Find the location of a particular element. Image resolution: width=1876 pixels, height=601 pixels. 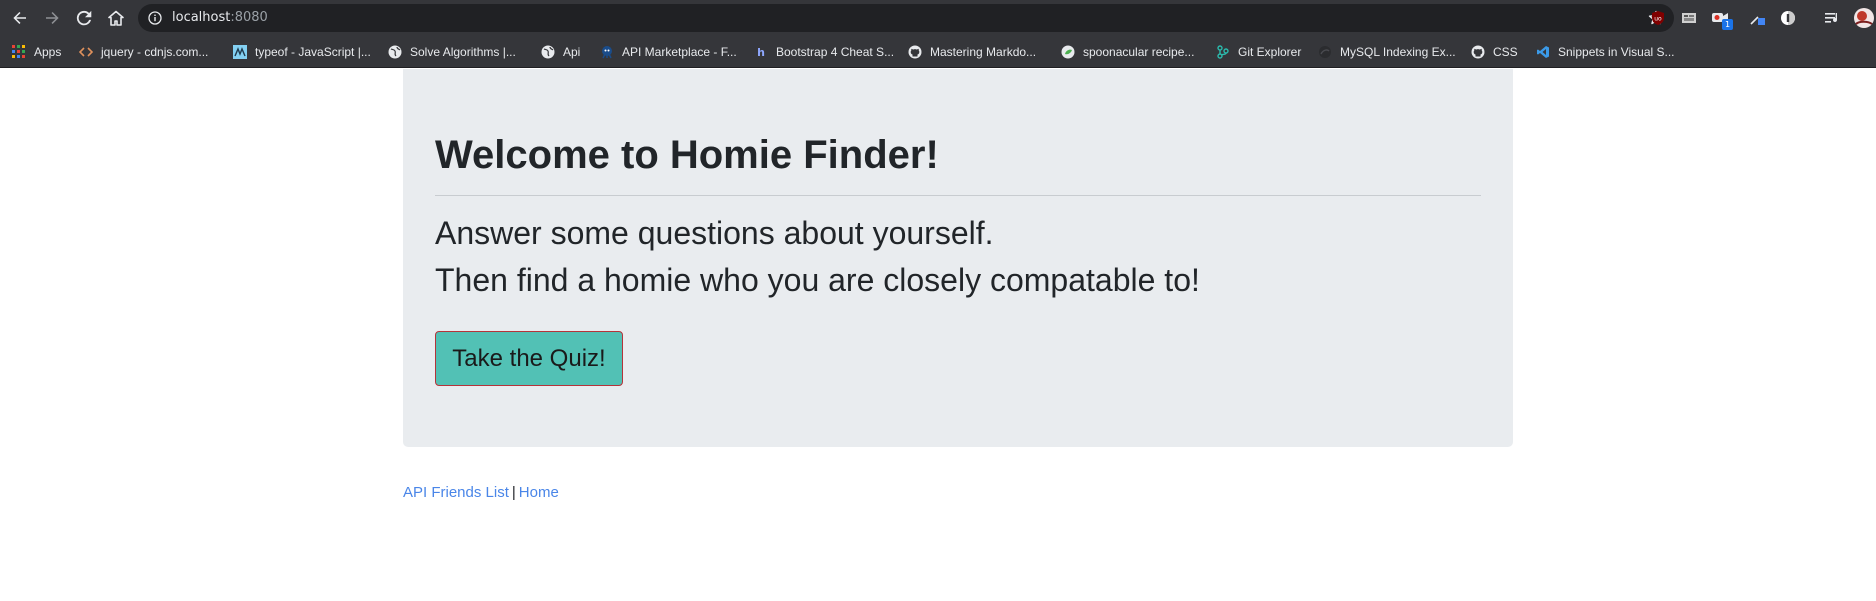

bookmark-apps: Apps is located at coordinates (36, 52).